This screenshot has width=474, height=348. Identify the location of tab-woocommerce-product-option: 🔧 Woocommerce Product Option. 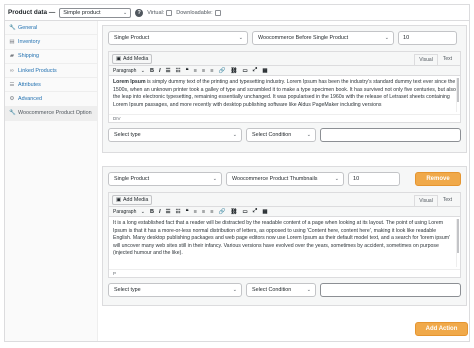
(51, 114).